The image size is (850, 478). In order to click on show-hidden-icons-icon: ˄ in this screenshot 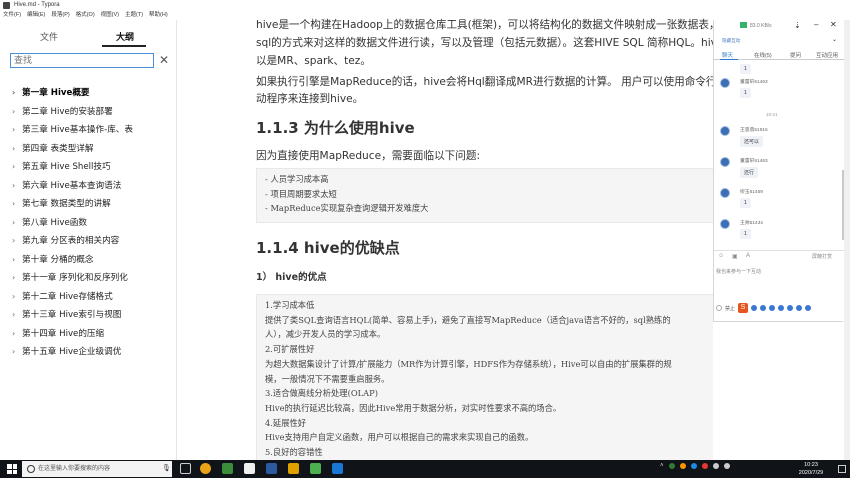, I will do `click(662, 466)`.